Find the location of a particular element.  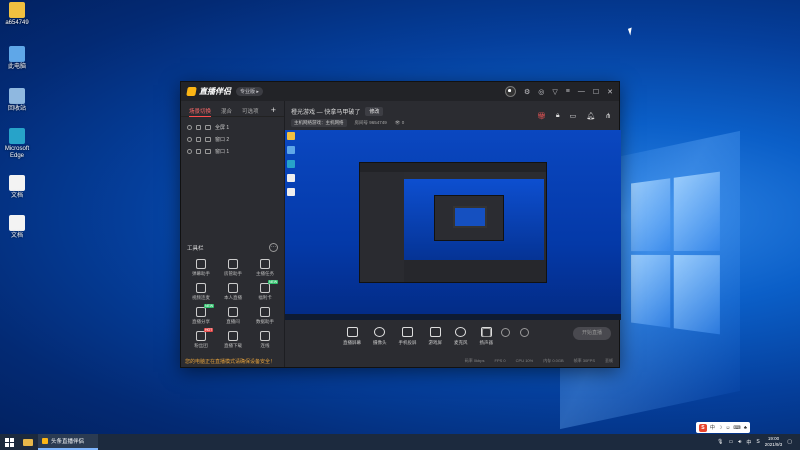

ime-tray: 中 is located at coordinates (748, 442).